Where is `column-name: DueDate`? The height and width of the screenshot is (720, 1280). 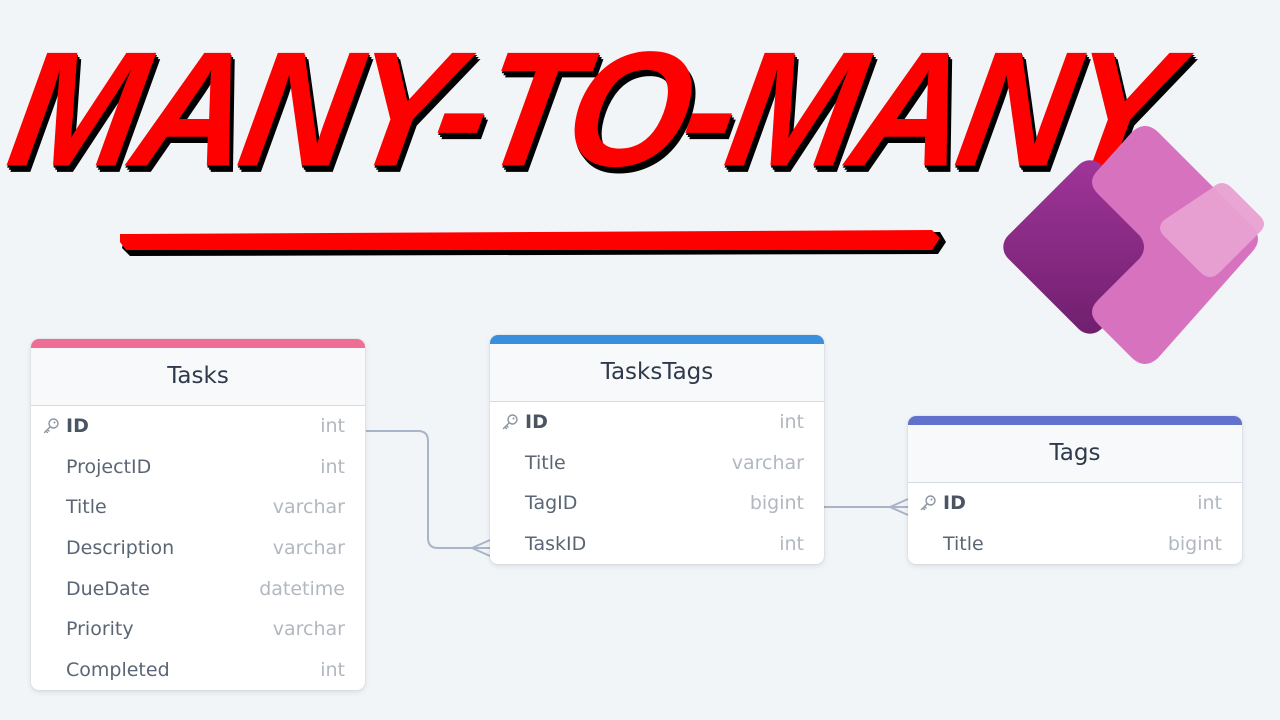
column-name: DueDate is located at coordinates (108, 588).